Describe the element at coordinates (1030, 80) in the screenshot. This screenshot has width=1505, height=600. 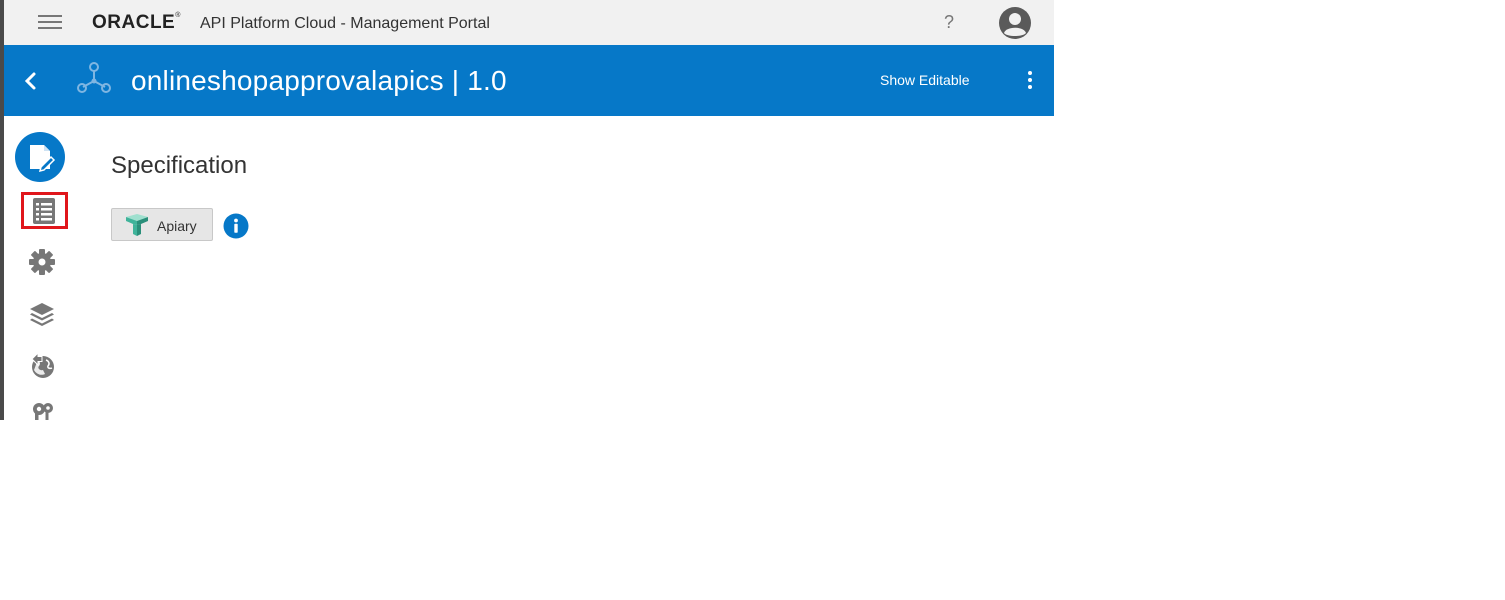
I see `kebab-menu-icon` at that location.